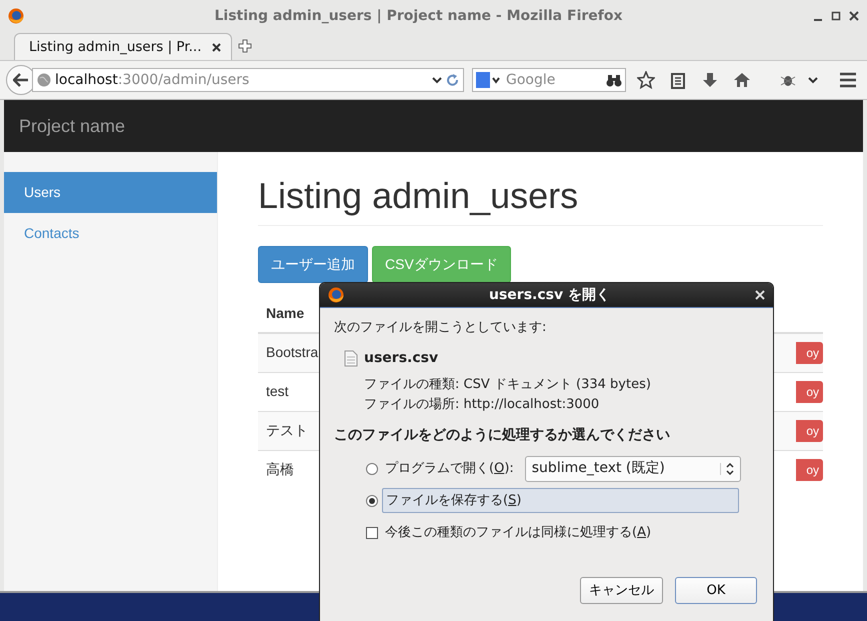 This screenshot has height=621, width=867. Describe the element at coordinates (44, 80) in the screenshot. I see `globe-icon` at that location.